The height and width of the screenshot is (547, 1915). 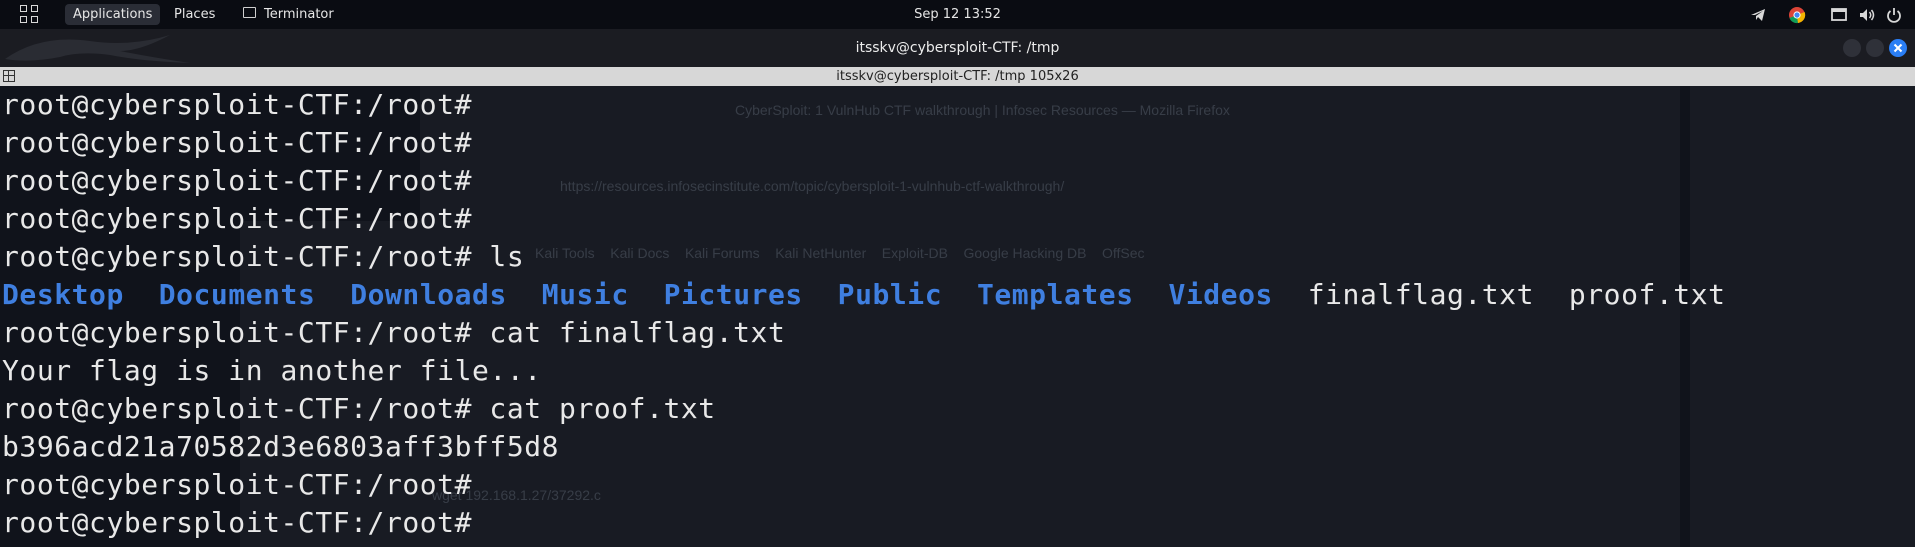 What do you see at coordinates (629, 332) in the screenshot?
I see `shell-command: cat finalflag.txt` at bounding box center [629, 332].